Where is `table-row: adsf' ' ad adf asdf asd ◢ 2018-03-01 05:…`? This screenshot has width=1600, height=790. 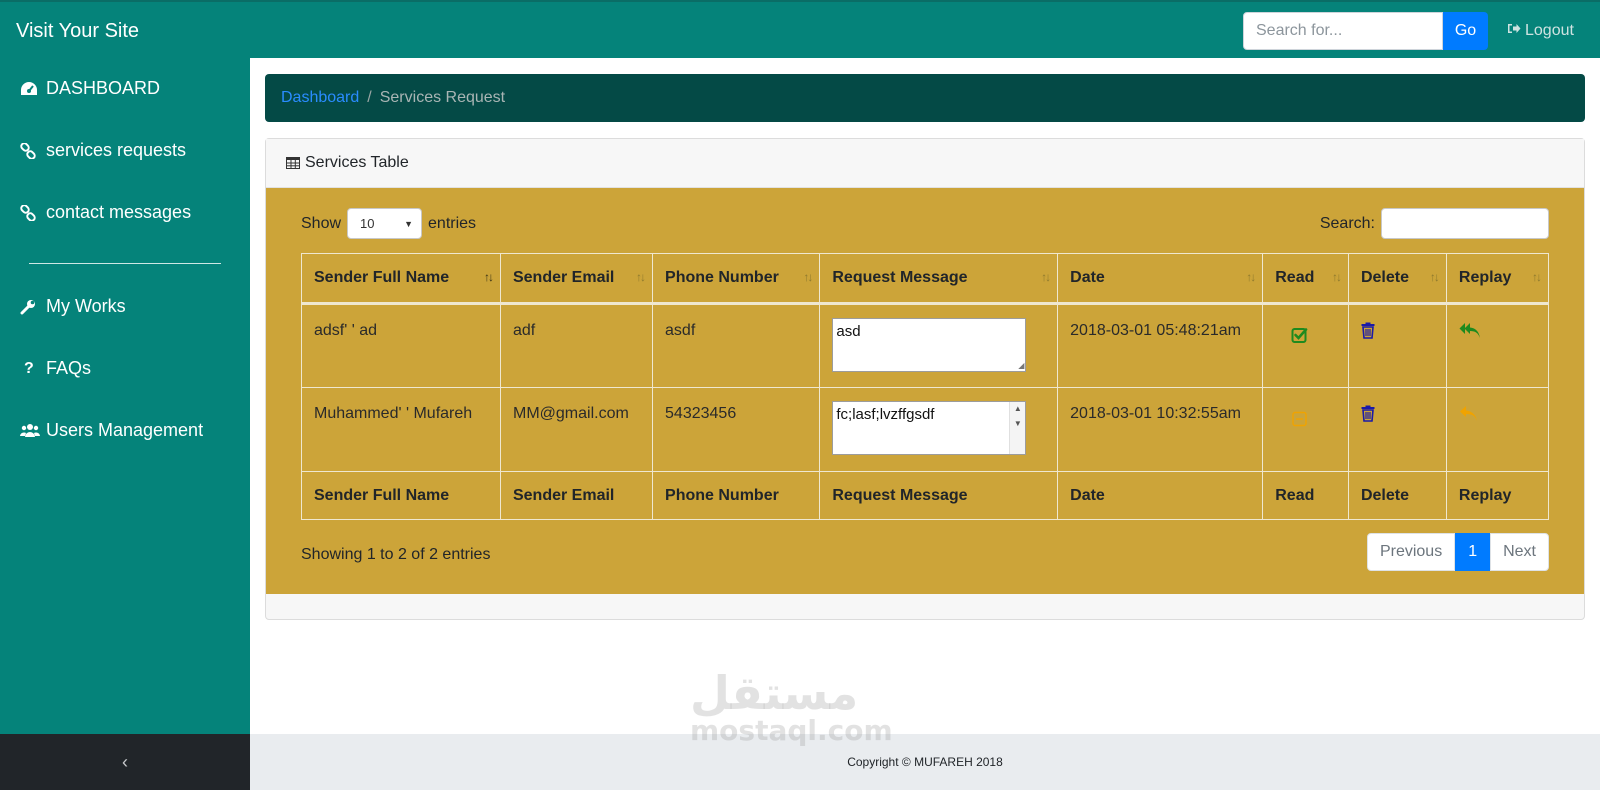 table-row: adsf' ' ad adf asdf asd ◢ 2018-03-01 05:… is located at coordinates (925, 345).